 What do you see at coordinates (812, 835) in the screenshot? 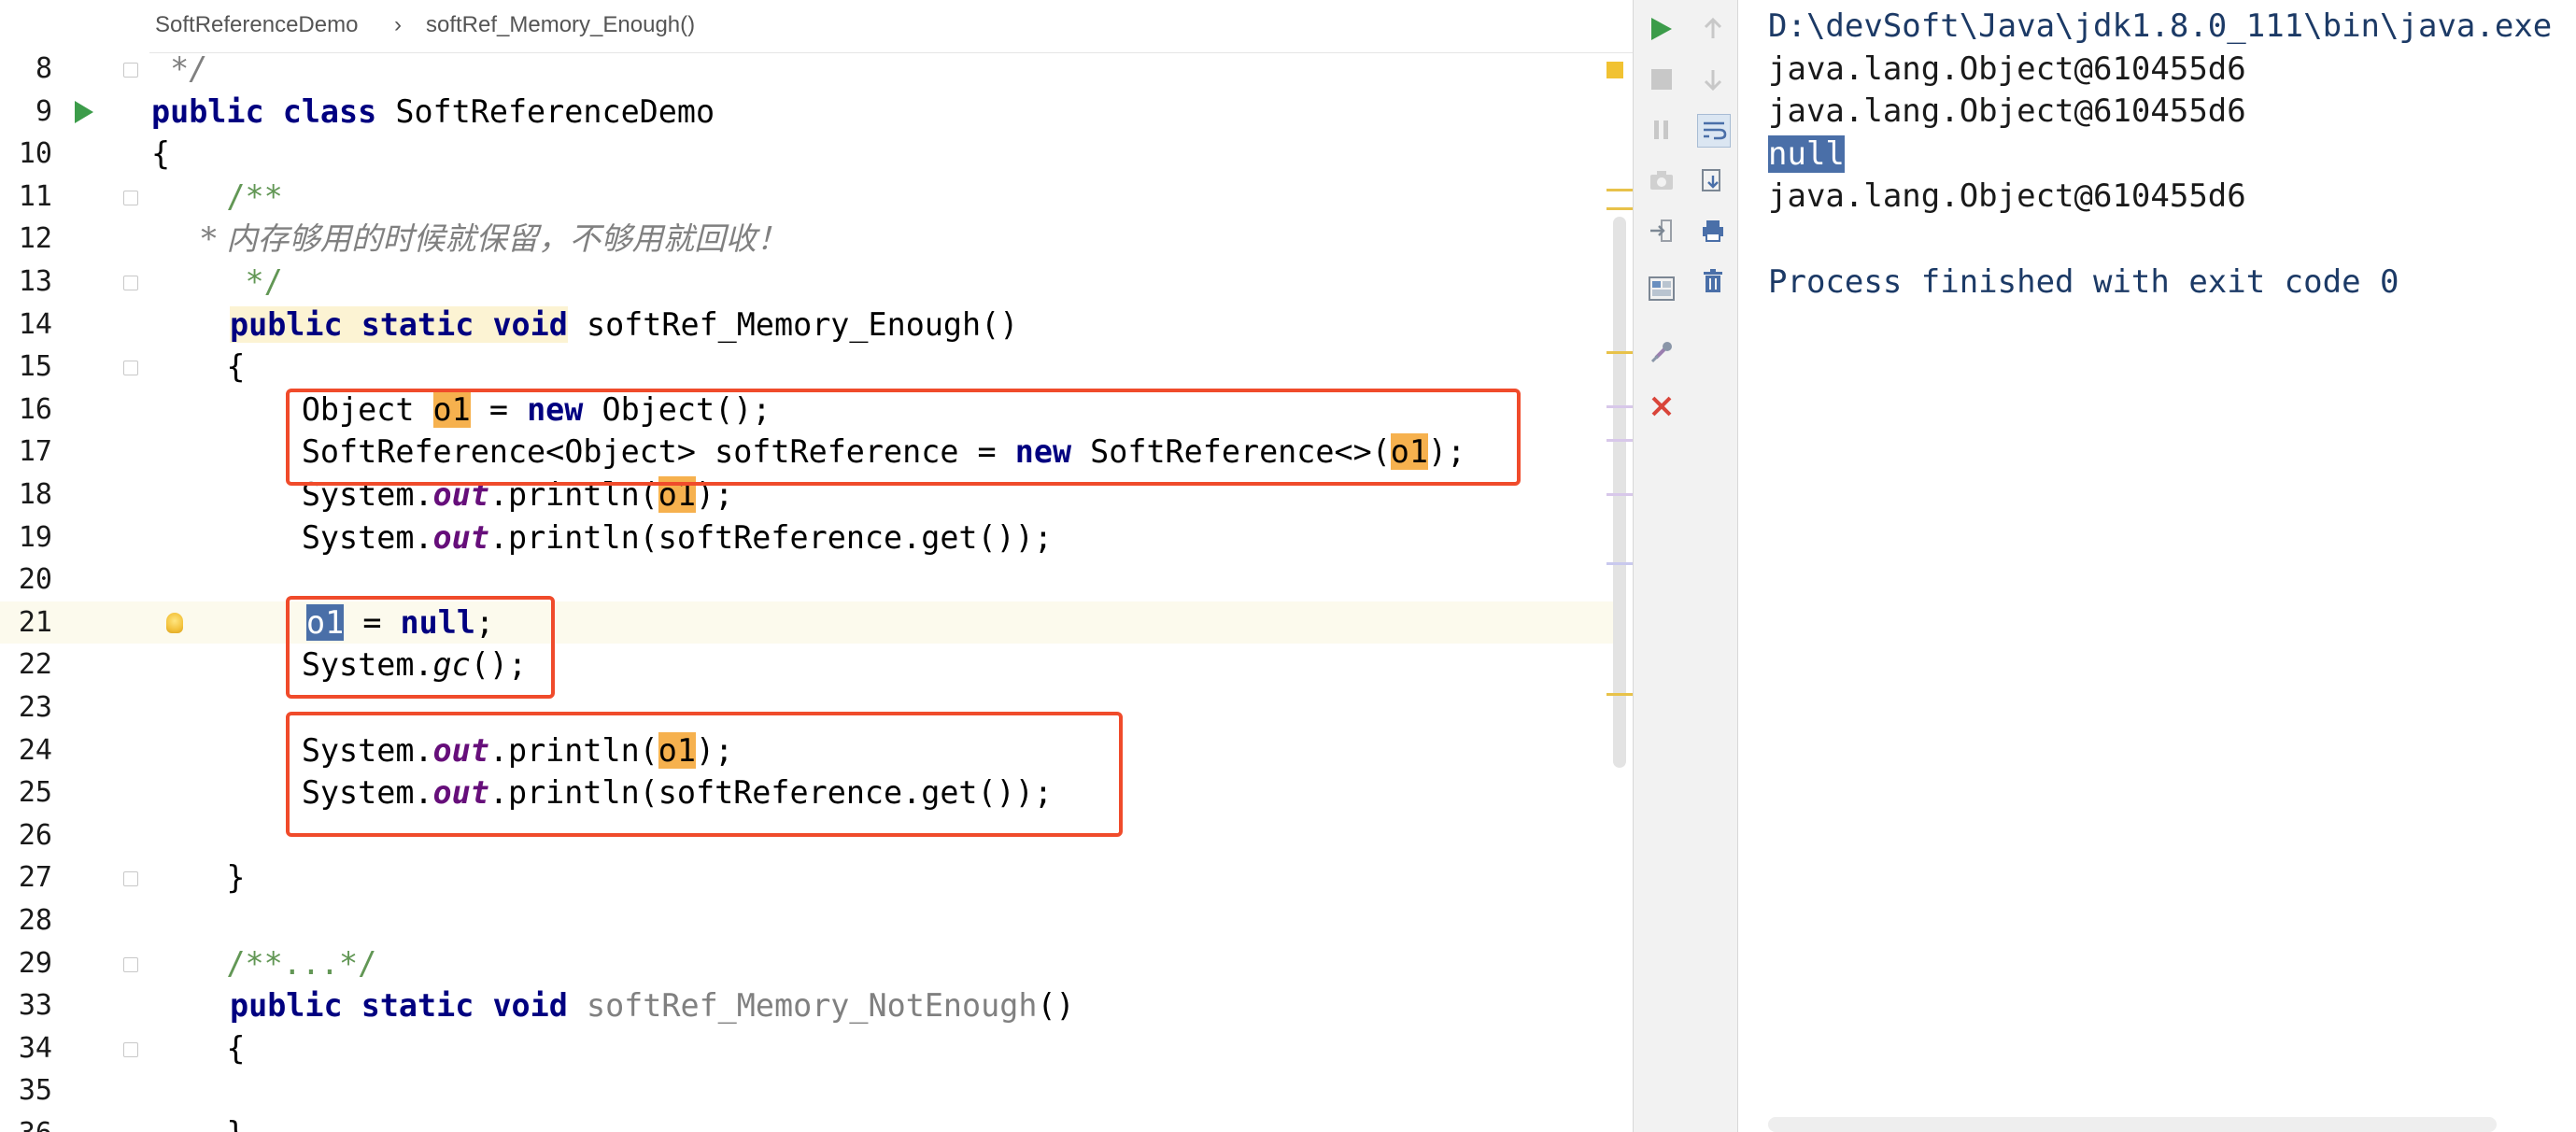
I see `code-line: 26` at bounding box center [812, 835].